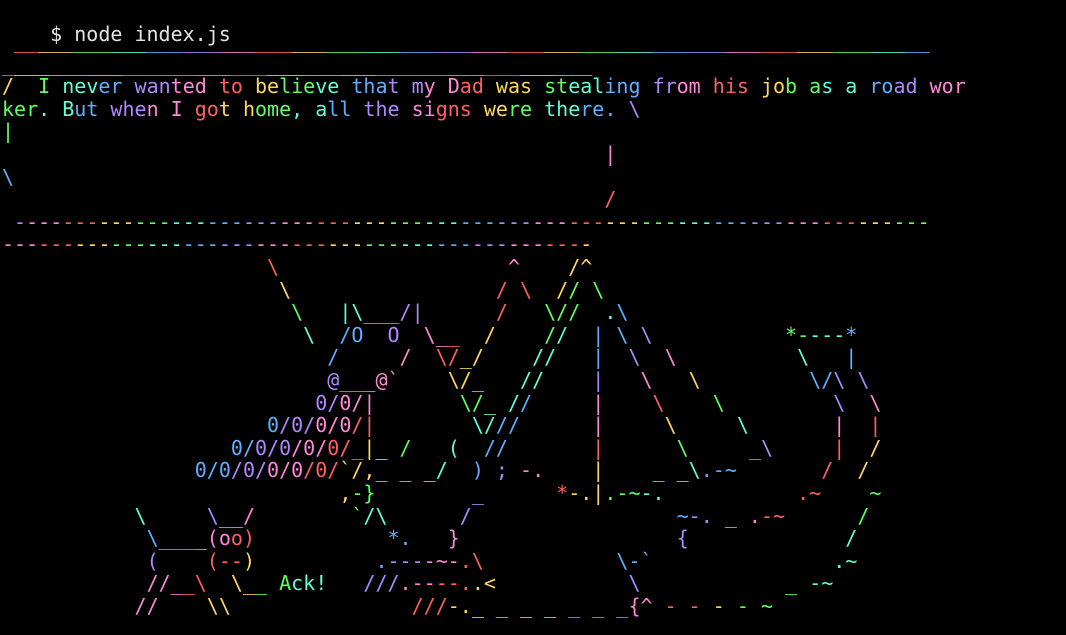  Describe the element at coordinates (556, 447) in the screenshot. I see `output-line: 0/0/0/0/0/_|_ / ( // | \ _\ | /` at that location.